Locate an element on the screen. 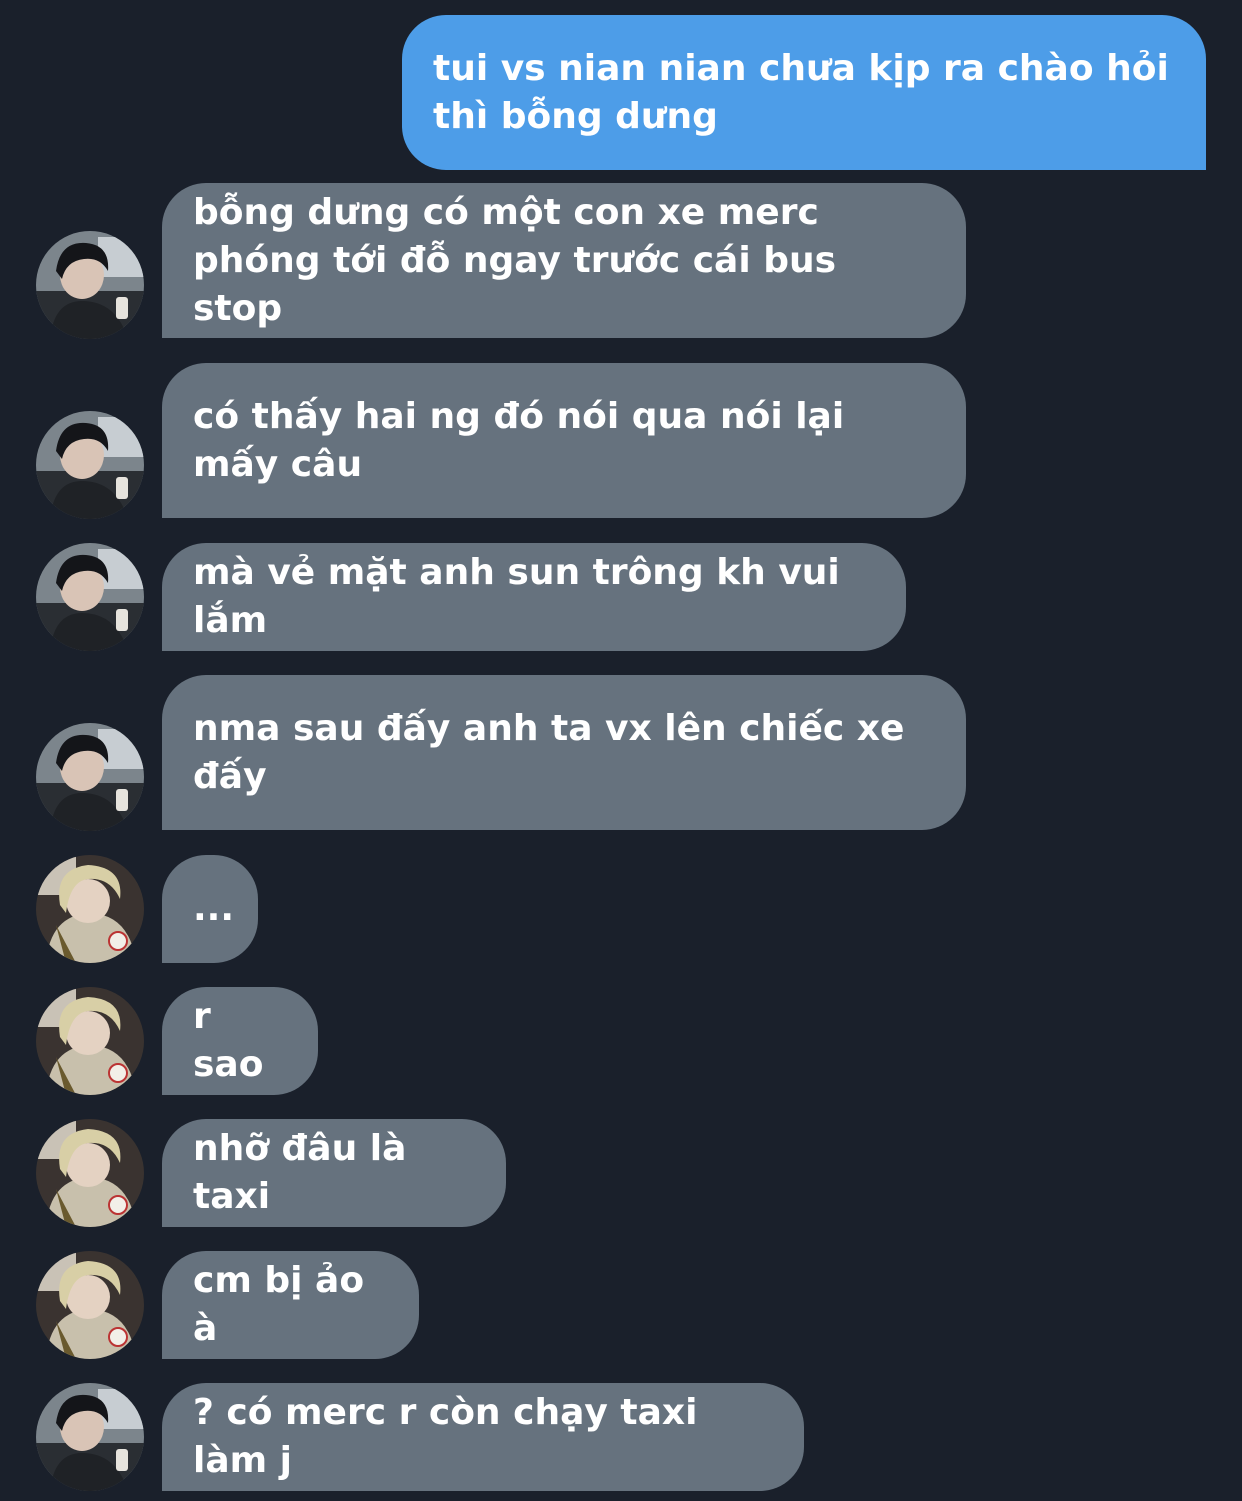 This screenshot has width=1242, height=1501. received-message-text: mà vẻ mặt anh sun trông kh vui lắm is located at coordinates (523, 596).